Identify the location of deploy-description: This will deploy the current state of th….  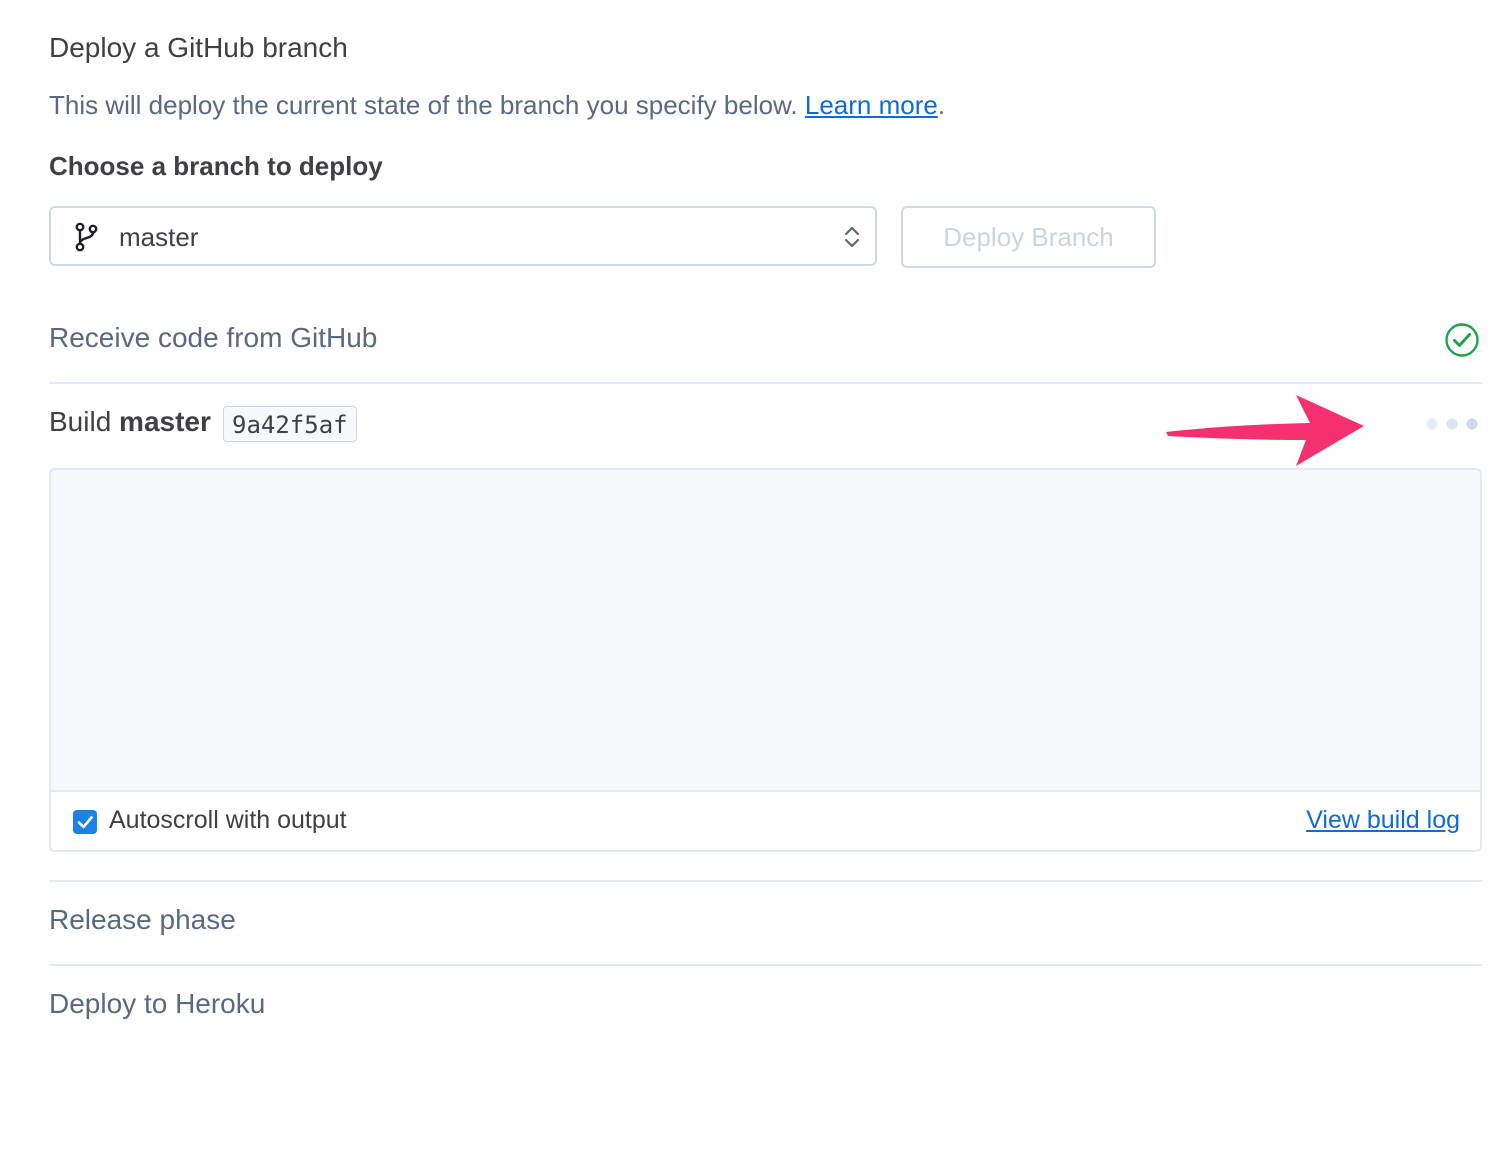
(497, 105).